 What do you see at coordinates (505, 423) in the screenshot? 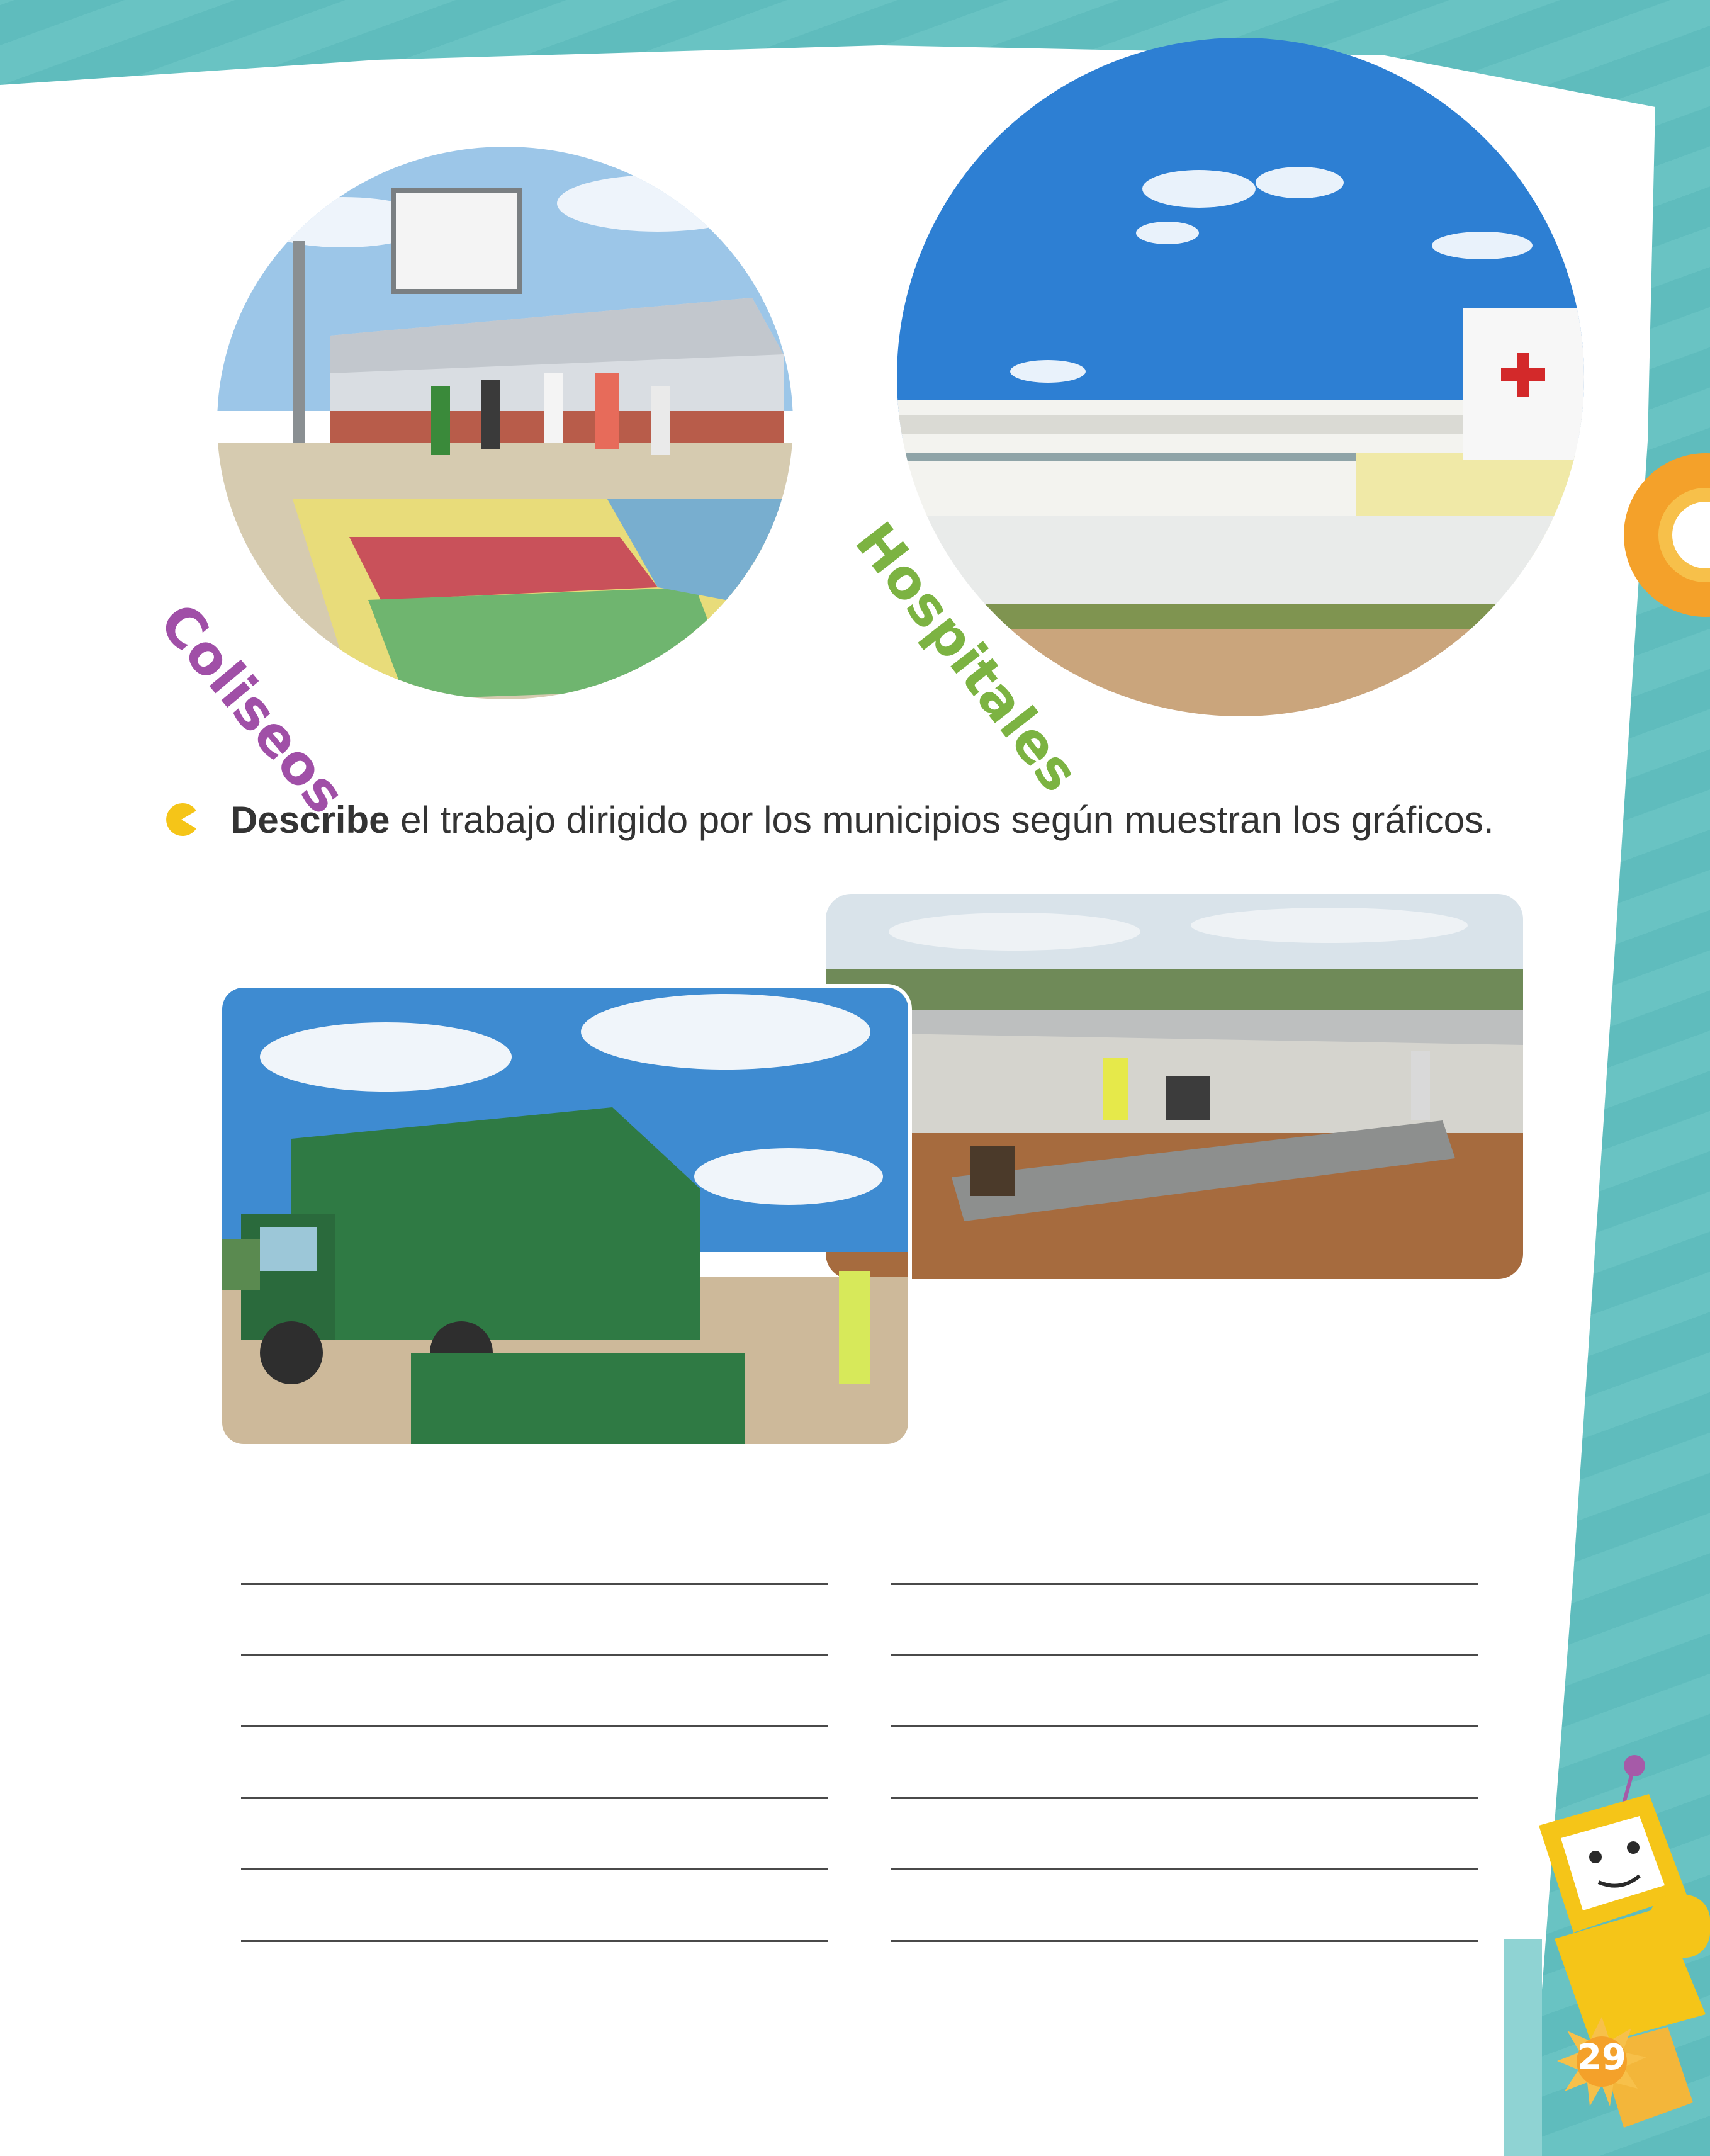
I see `coliseo-photo` at bounding box center [505, 423].